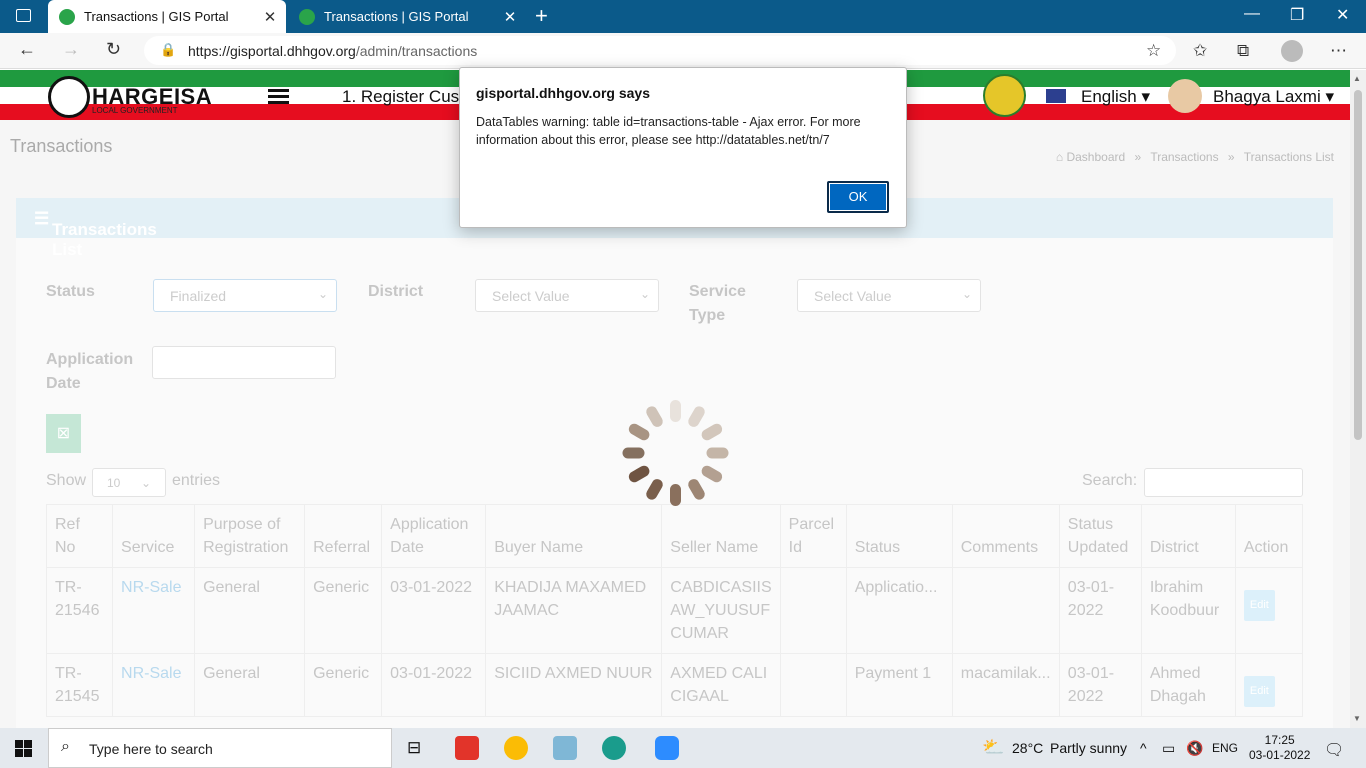 Image resolution: width=1366 pixels, height=768 pixels. Describe the element at coordinates (113, 49) in the screenshot. I see `refresh-icon: ↻` at that location.